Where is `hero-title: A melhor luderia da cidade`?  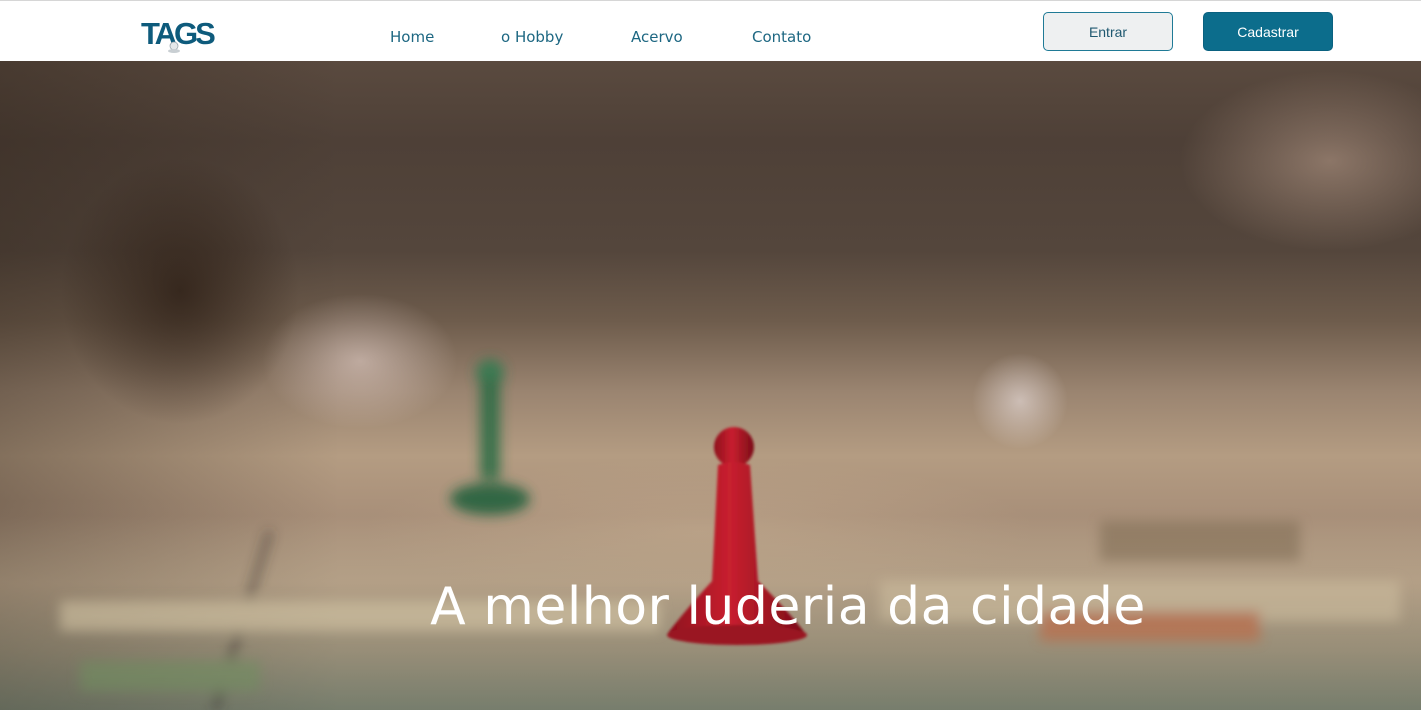 hero-title: A melhor luderia da cidade is located at coordinates (788, 607).